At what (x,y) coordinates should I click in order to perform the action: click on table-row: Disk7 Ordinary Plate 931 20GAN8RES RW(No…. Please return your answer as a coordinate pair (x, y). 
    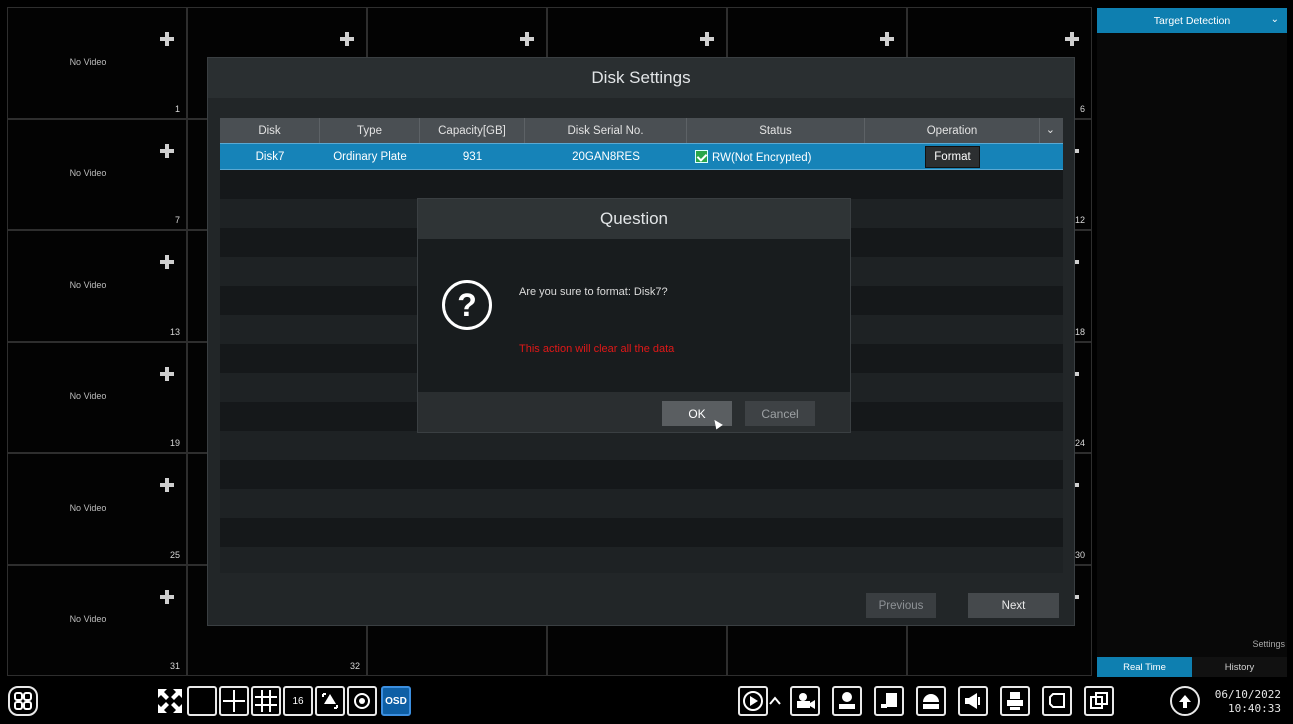
    Looking at the image, I should click on (641, 156).